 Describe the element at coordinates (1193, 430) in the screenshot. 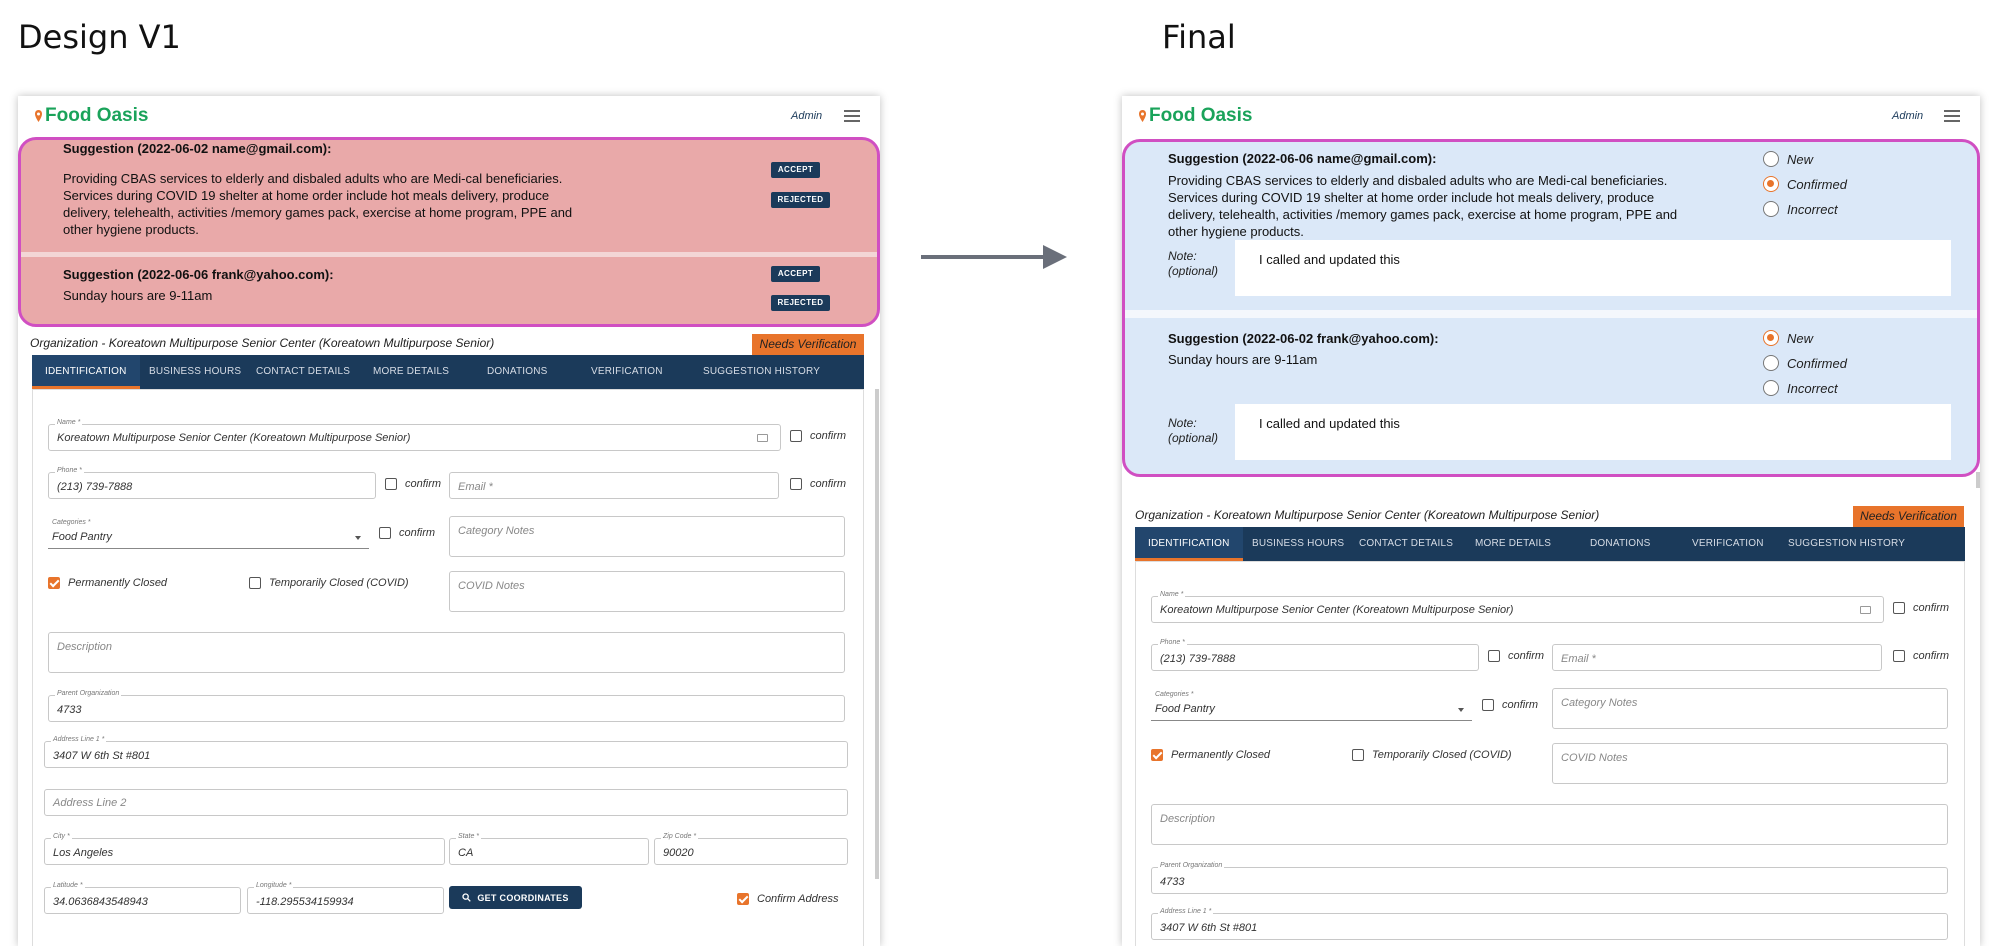

I see `note-label: Note: (optional)` at that location.